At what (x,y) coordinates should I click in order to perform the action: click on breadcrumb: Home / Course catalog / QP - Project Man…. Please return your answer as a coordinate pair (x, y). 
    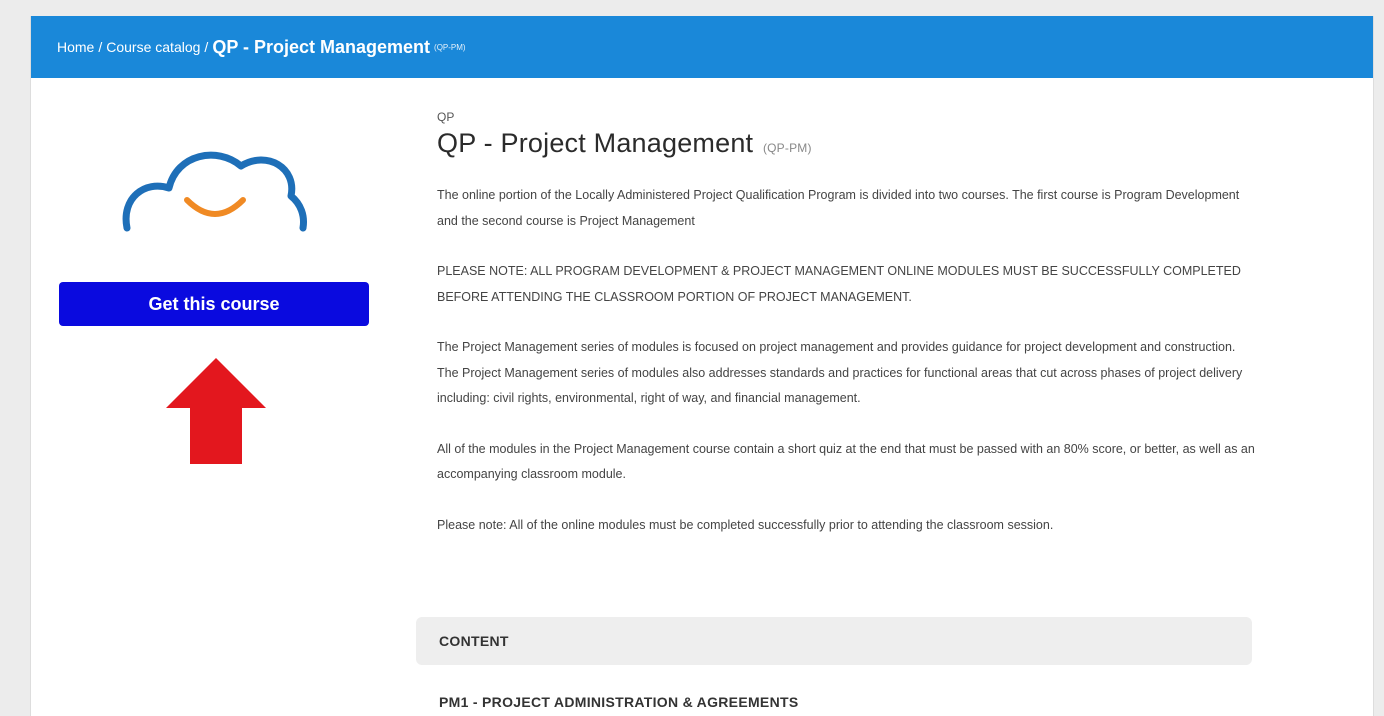
    Looking at the image, I should click on (702, 47).